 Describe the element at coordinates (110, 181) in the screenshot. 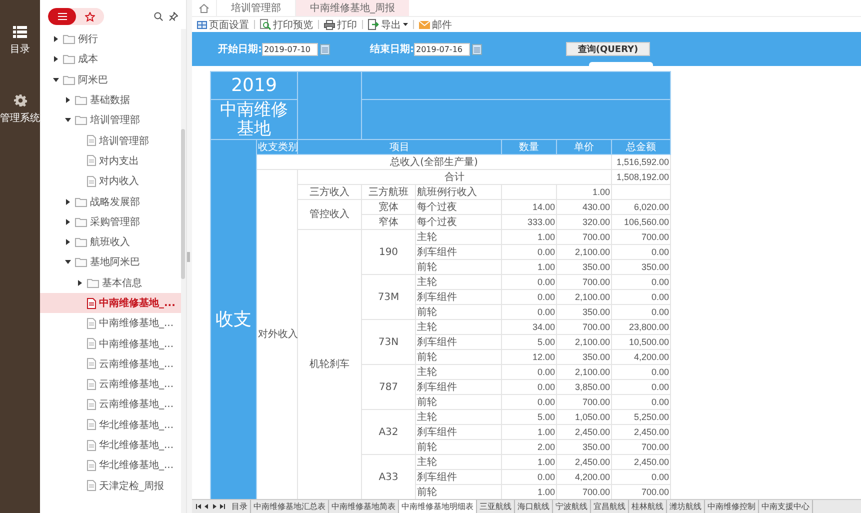

I see `tree-file-item: 对内收入` at that location.